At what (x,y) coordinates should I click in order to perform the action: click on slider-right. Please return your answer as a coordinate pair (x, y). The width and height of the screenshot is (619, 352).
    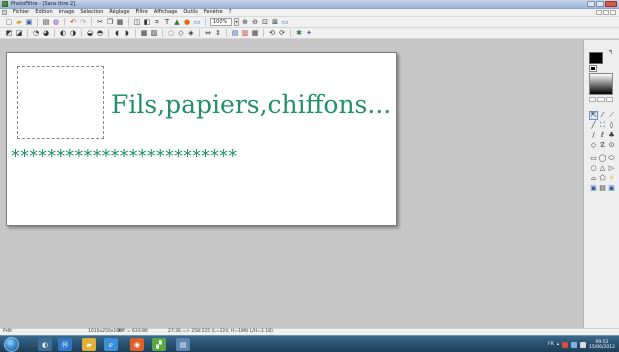
    Looking at the image, I should click on (609, 99).